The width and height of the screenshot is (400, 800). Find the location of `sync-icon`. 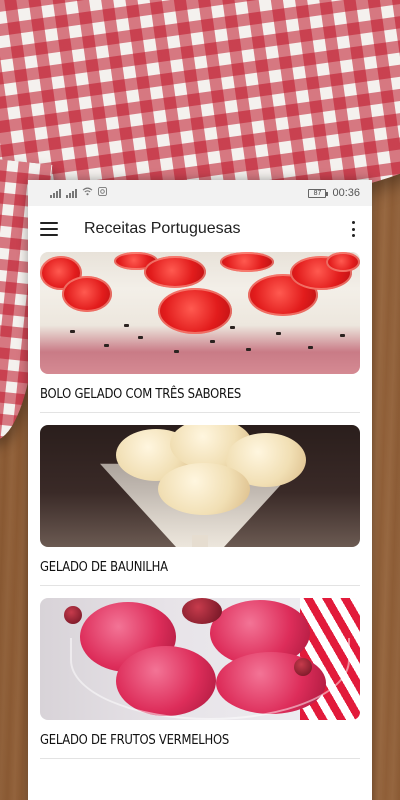

sync-icon is located at coordinates (102, 193).